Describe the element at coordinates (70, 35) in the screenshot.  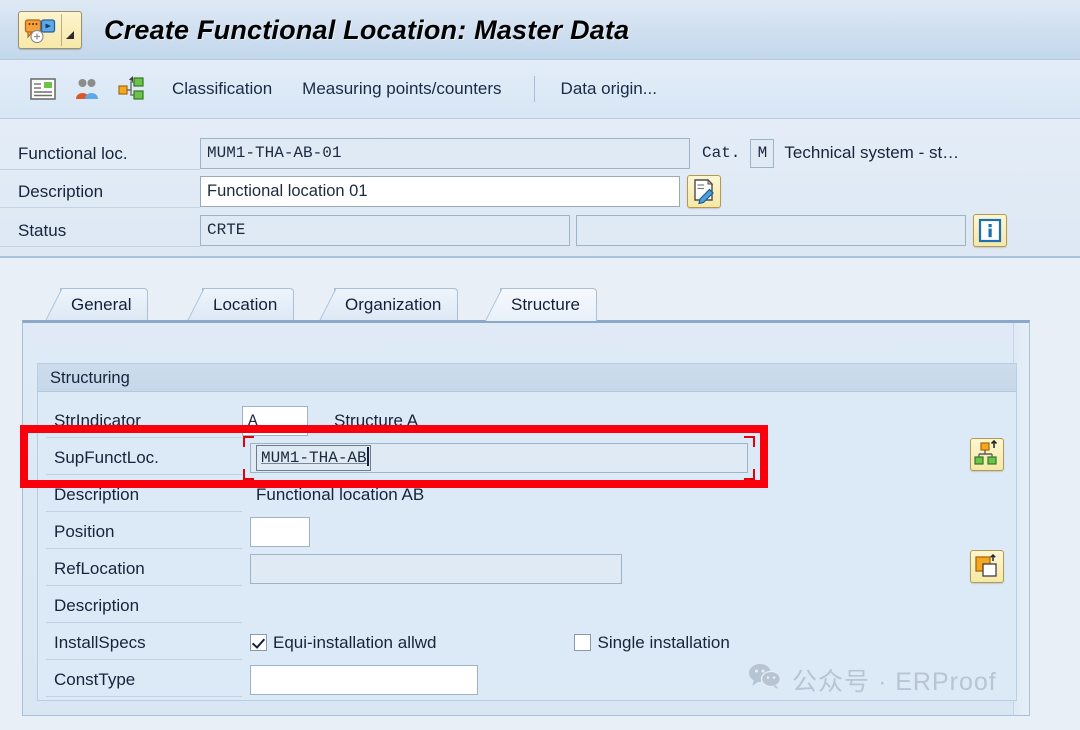
I see `chevron-down-icon` at that location.